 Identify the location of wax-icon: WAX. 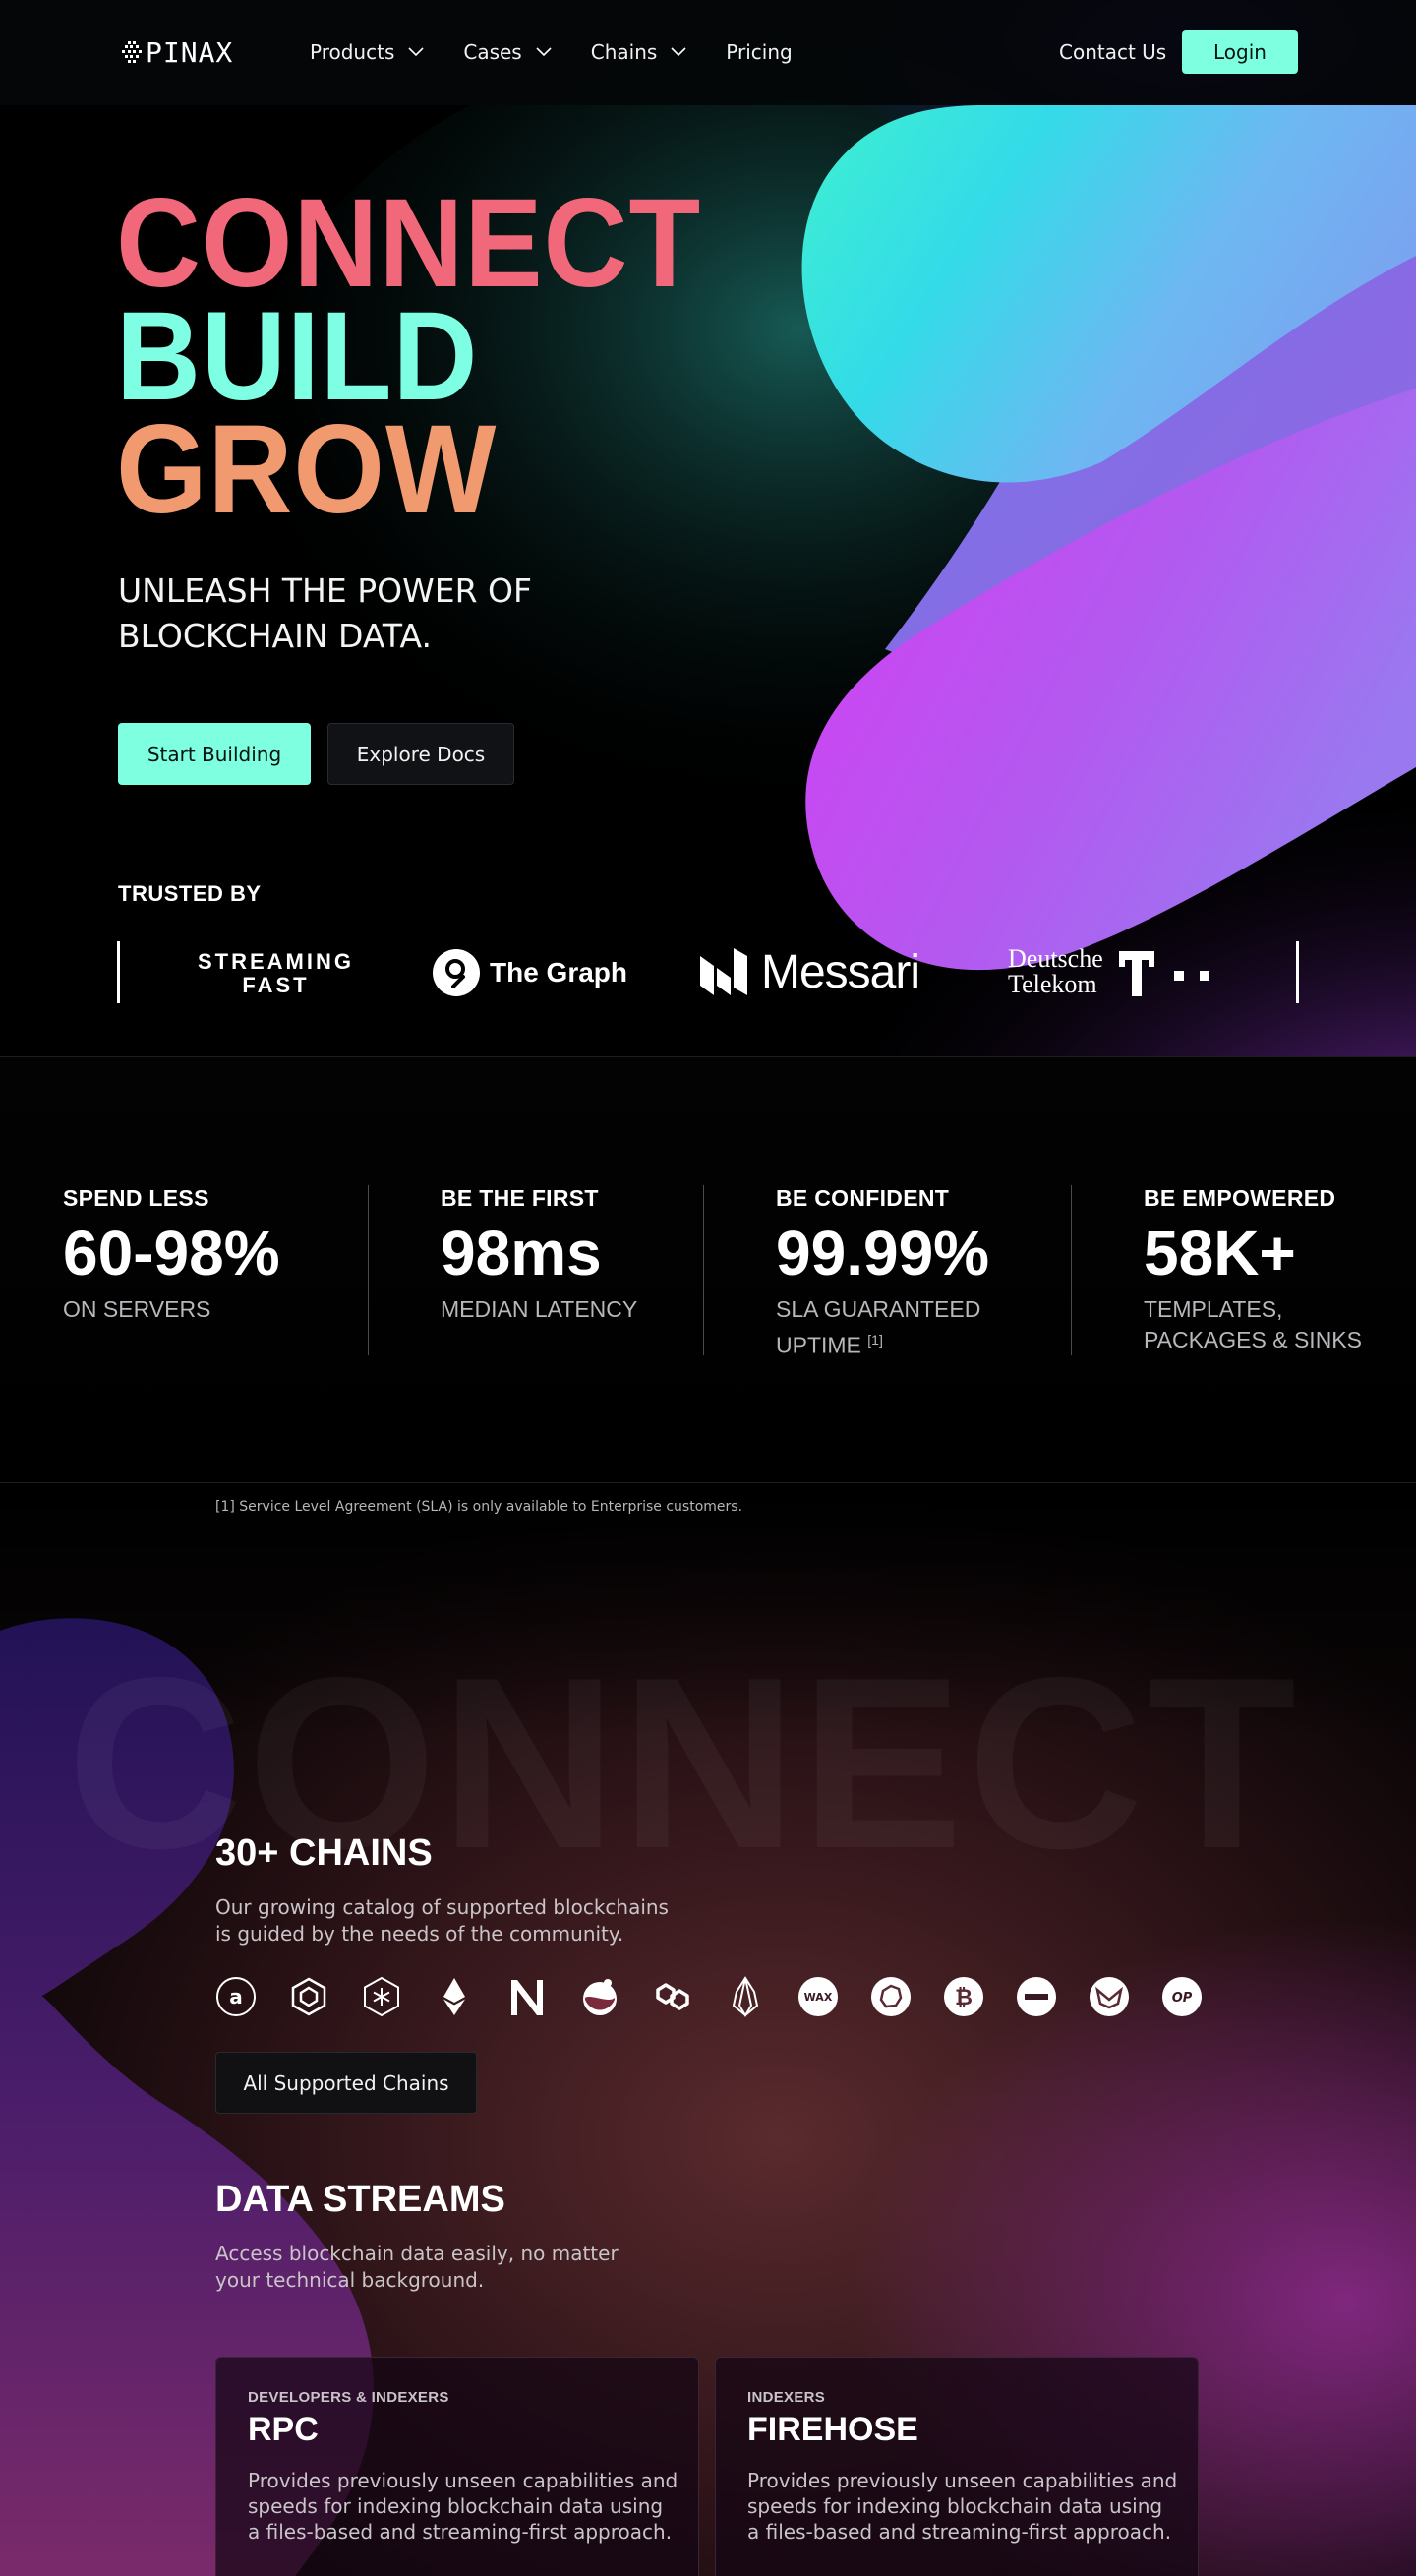
(818, 1997).